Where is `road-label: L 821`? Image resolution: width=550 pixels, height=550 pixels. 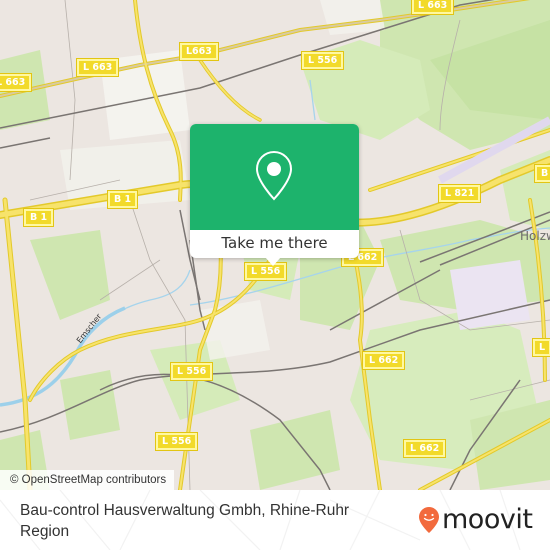
road-label: L 821 is located at coordinates (460, 193).